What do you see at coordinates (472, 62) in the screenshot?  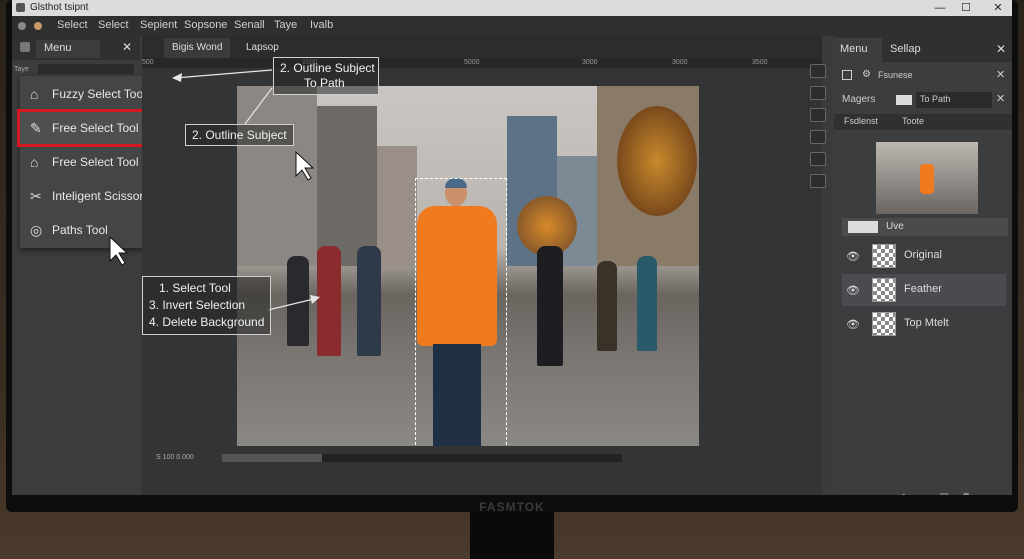 I see `ruler-mark: 5000` at bounding box center [472, 62].